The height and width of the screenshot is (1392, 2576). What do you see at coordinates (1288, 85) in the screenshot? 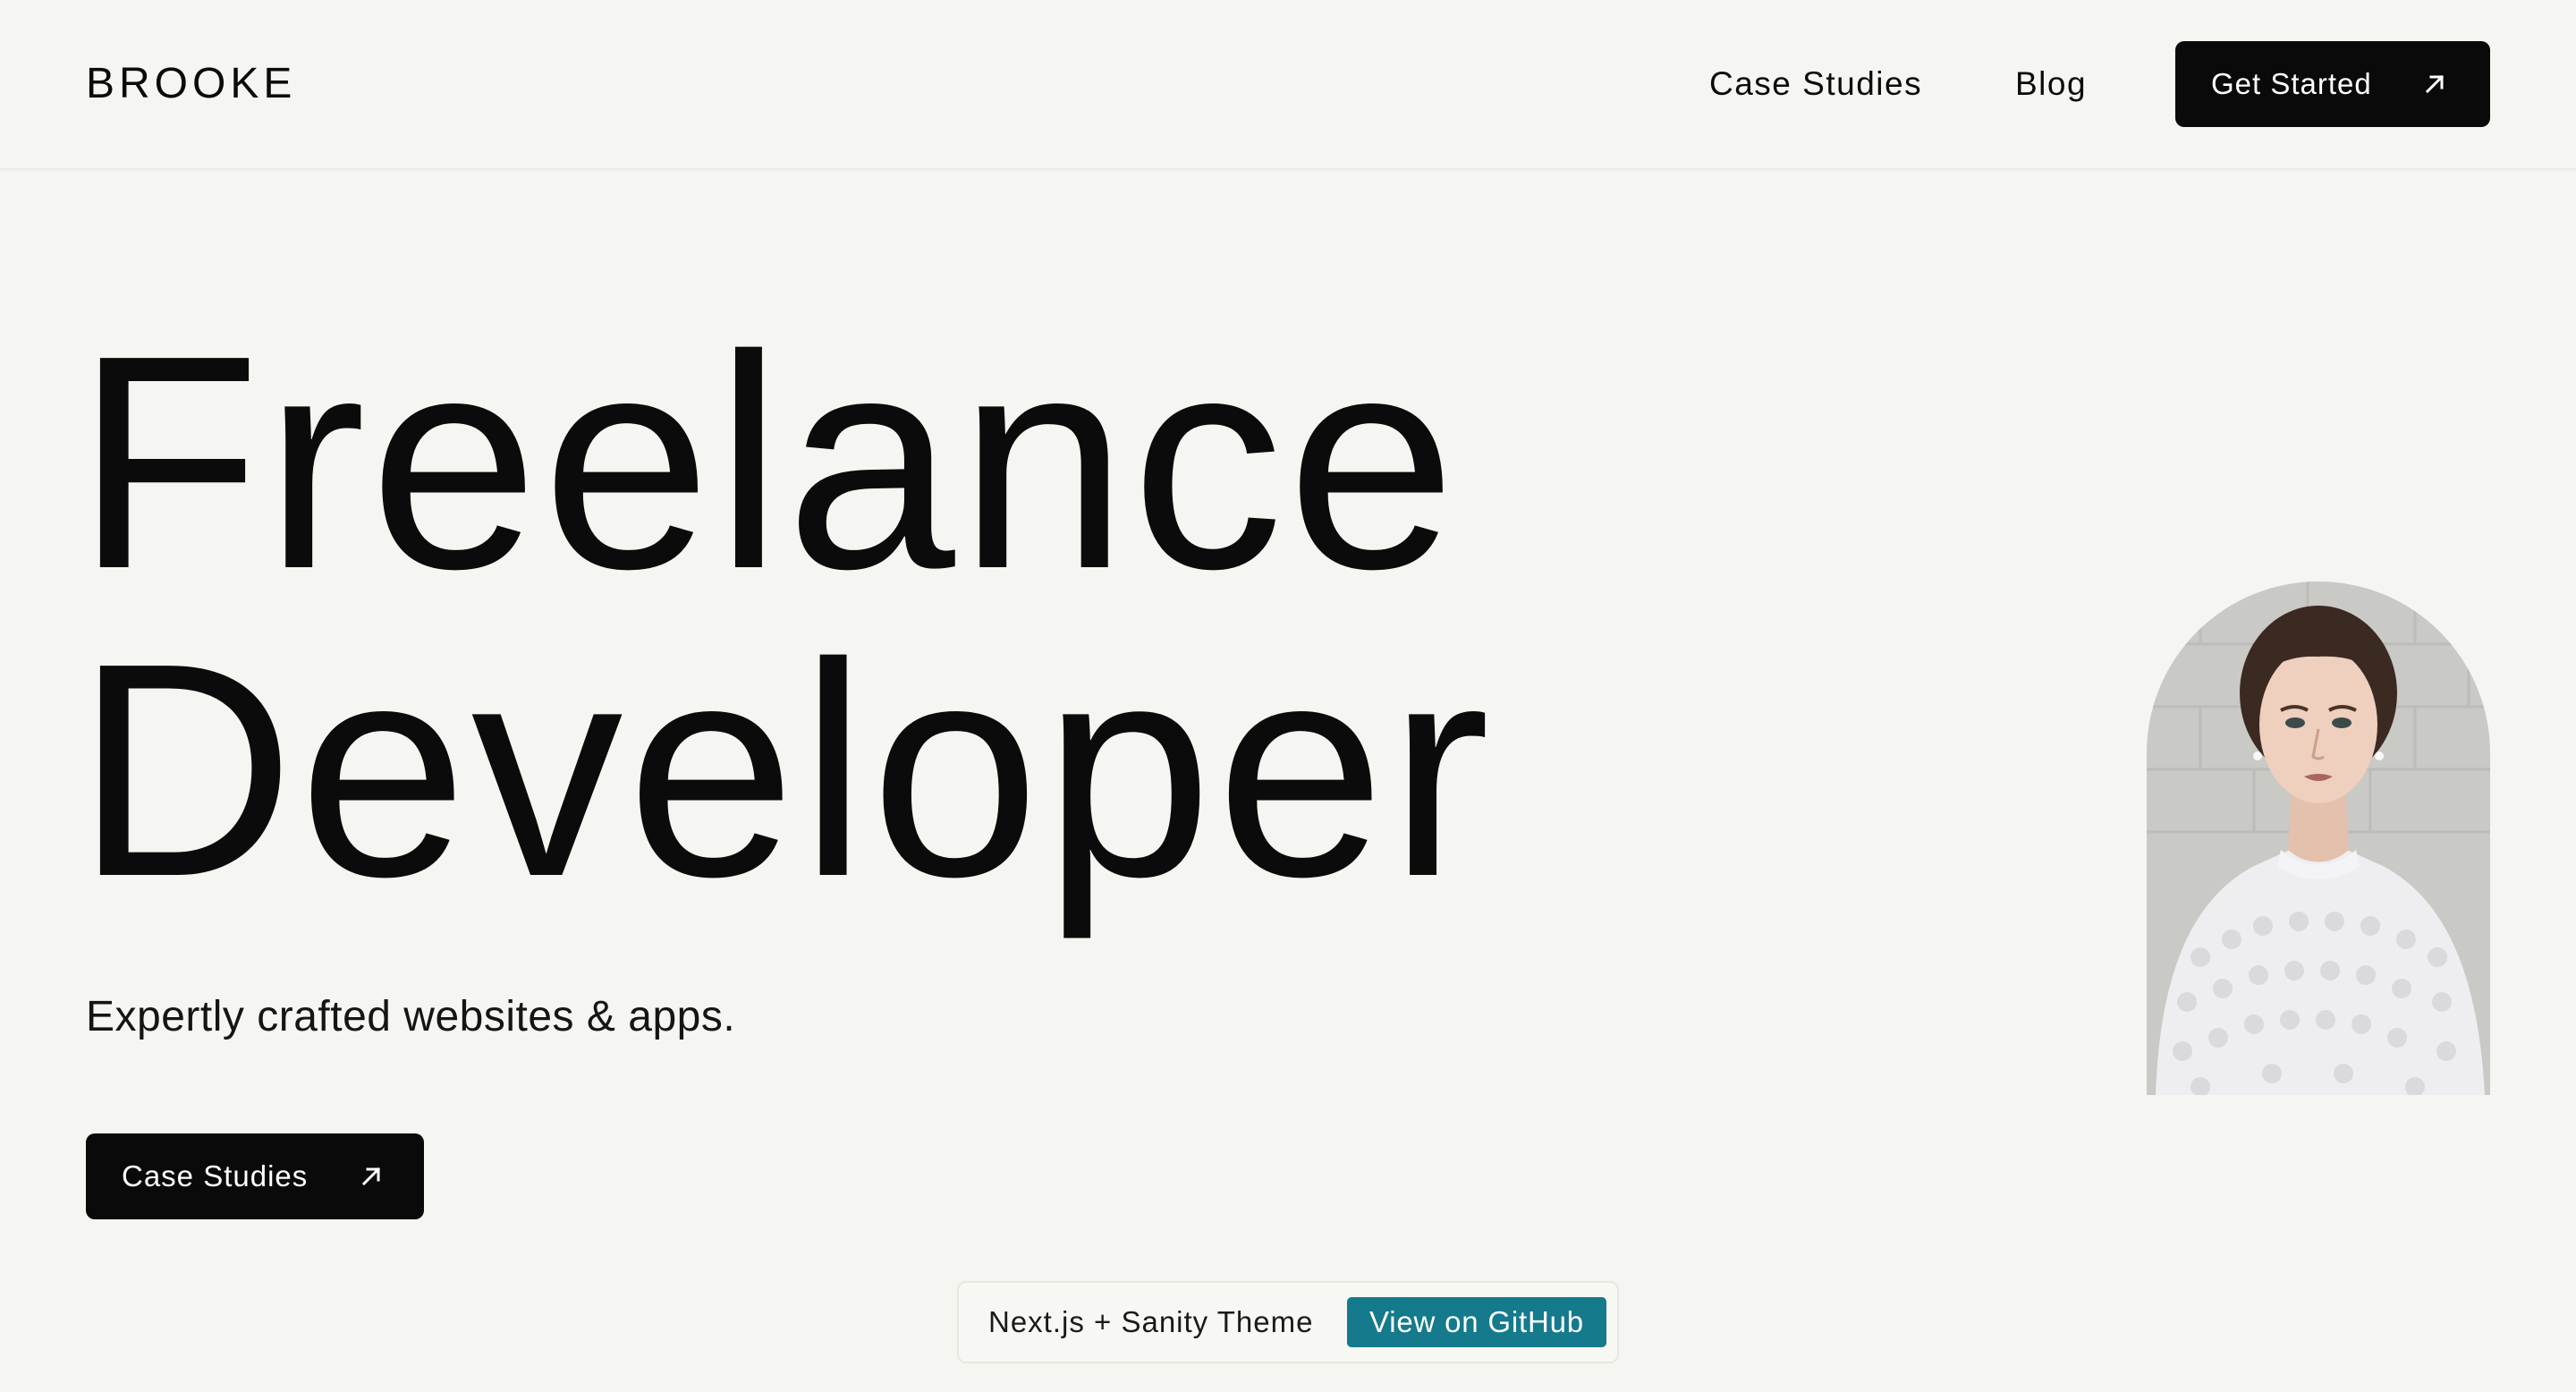
I see `site-header: BROOKE Case Studies Blog Get Started` at bounding box center [1288, 85].